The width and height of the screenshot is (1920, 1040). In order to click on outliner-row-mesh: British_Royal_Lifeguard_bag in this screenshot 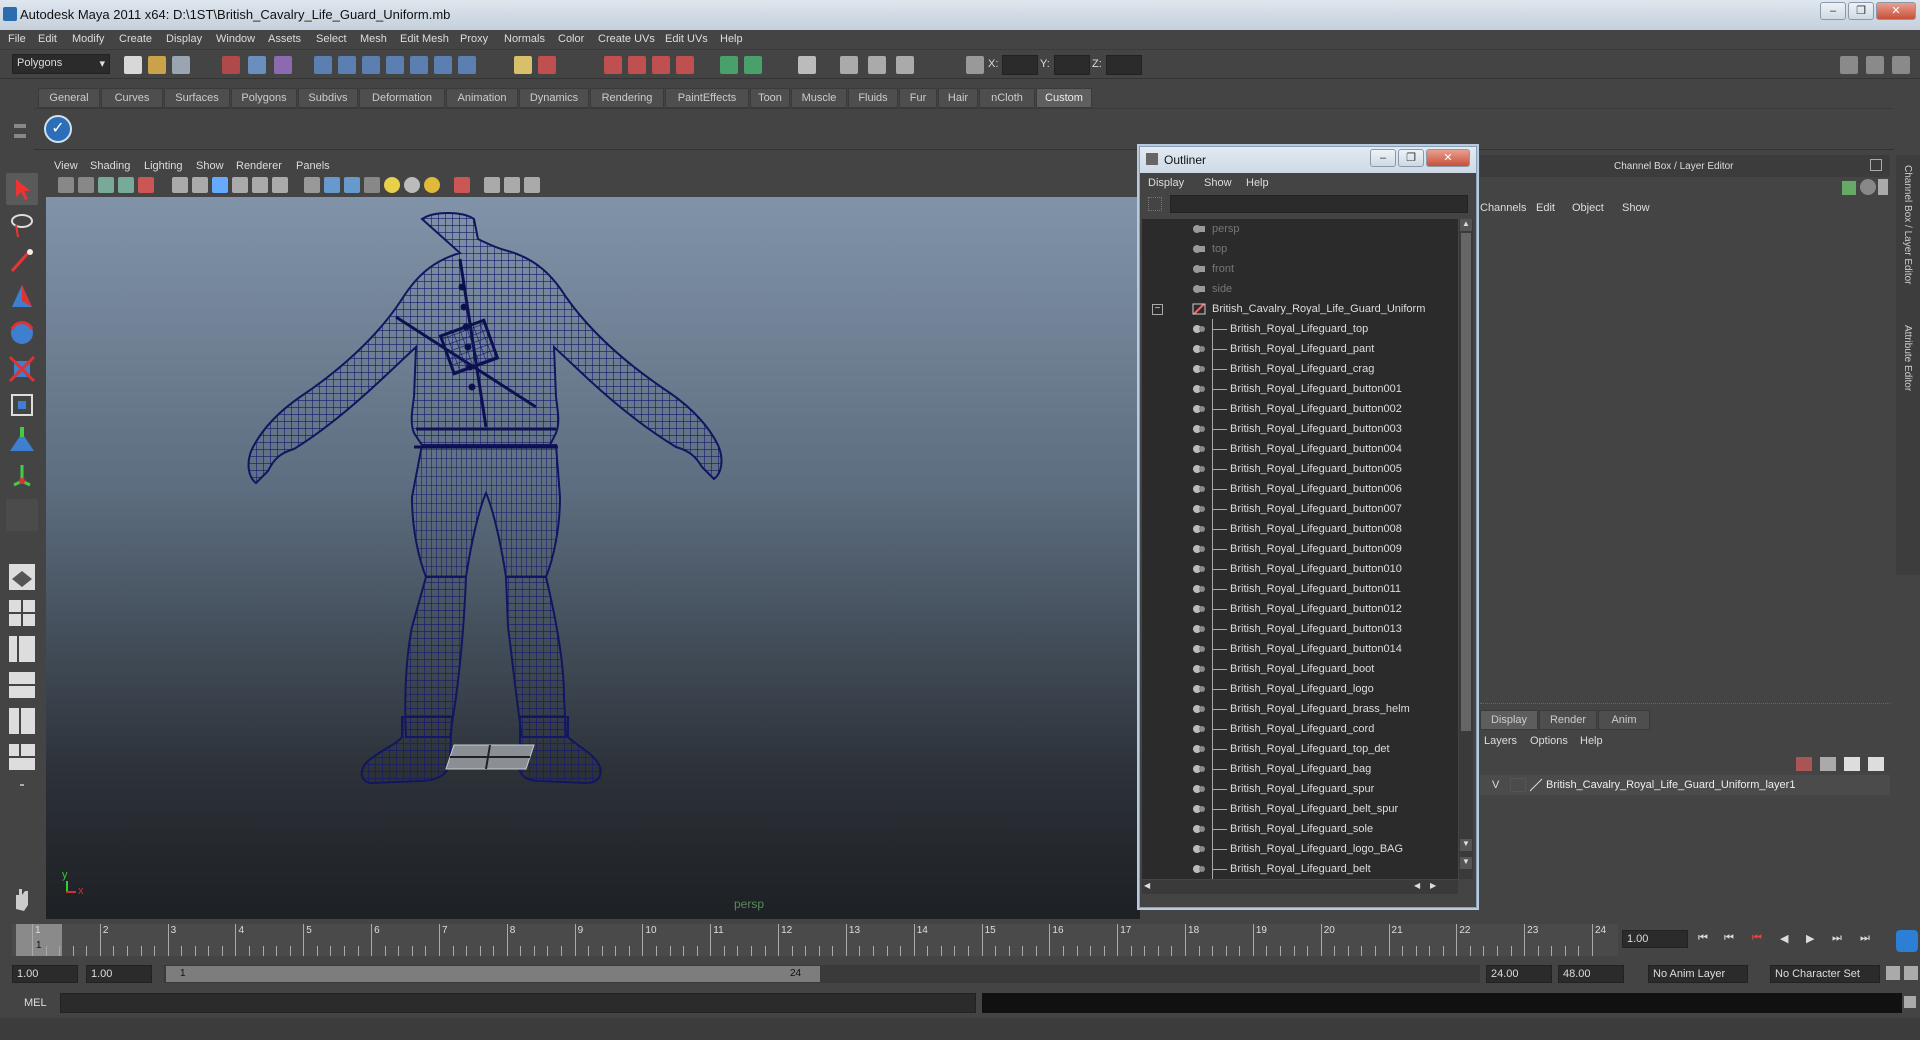, I will do `click(1300, 769)`.